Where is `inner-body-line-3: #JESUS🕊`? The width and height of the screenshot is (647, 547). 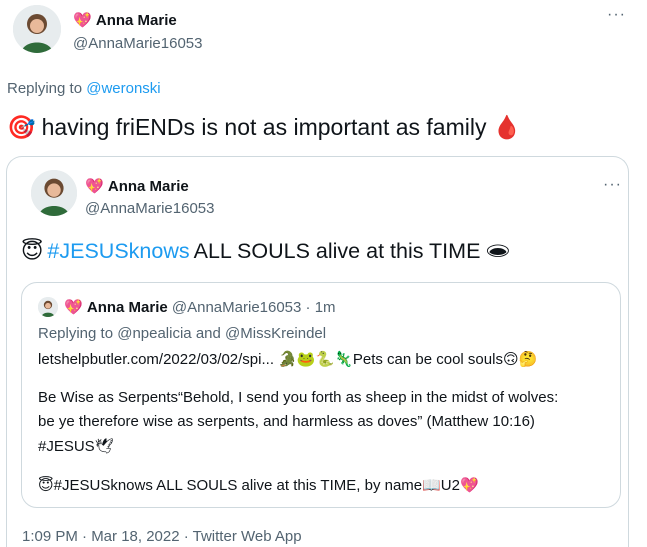 inner-body-line-3: #JESUS🕊 is located at coordinates (76, 446).